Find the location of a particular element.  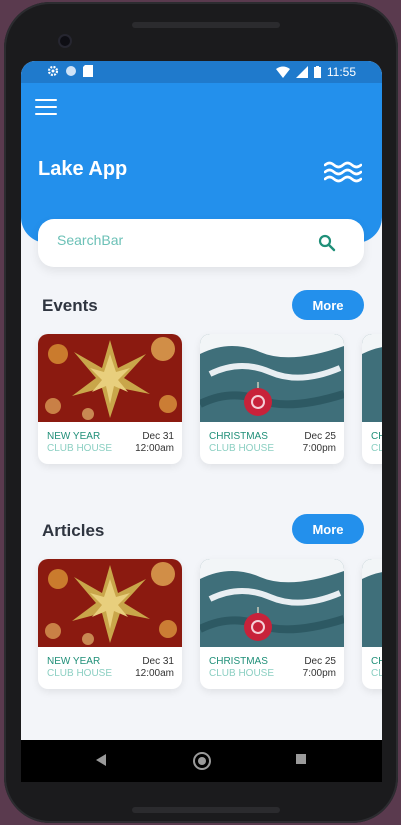

sd-card-icon is located at coordinates (88, 71).